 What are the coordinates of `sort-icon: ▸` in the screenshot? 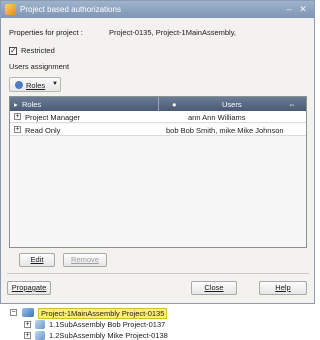 It's located at (16, 104).